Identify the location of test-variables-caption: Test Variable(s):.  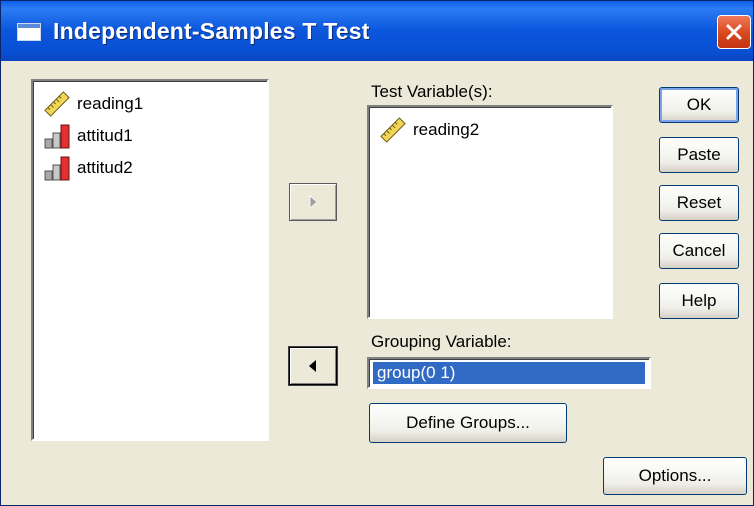
(432, 91).